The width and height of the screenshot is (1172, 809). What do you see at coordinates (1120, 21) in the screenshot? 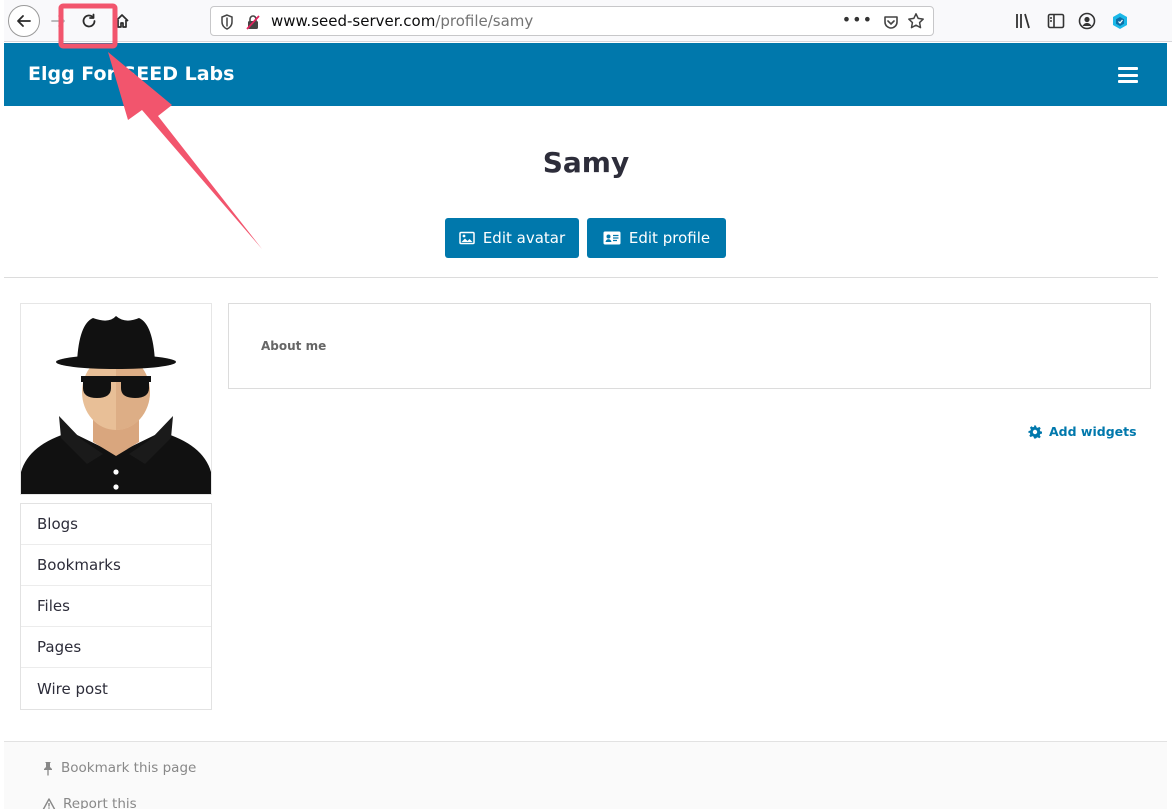
I see `extension-icon` at bounding box center [1120, 21].